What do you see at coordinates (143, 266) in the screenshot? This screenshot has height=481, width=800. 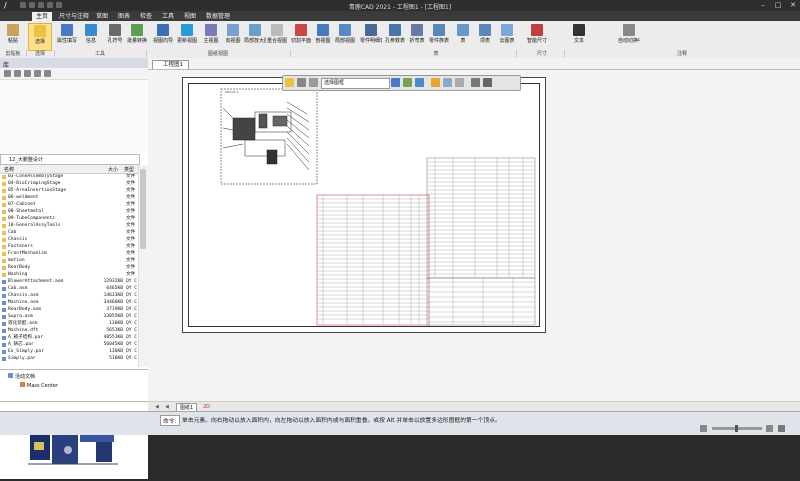 I see `file-list-scrollbar` at bounding box center [143, 266].